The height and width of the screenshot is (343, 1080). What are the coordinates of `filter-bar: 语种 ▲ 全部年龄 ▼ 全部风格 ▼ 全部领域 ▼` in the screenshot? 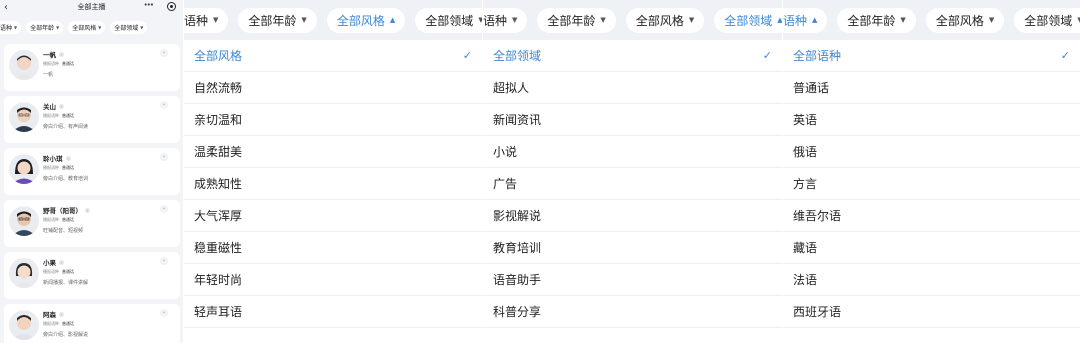 It's located at (931, 20).